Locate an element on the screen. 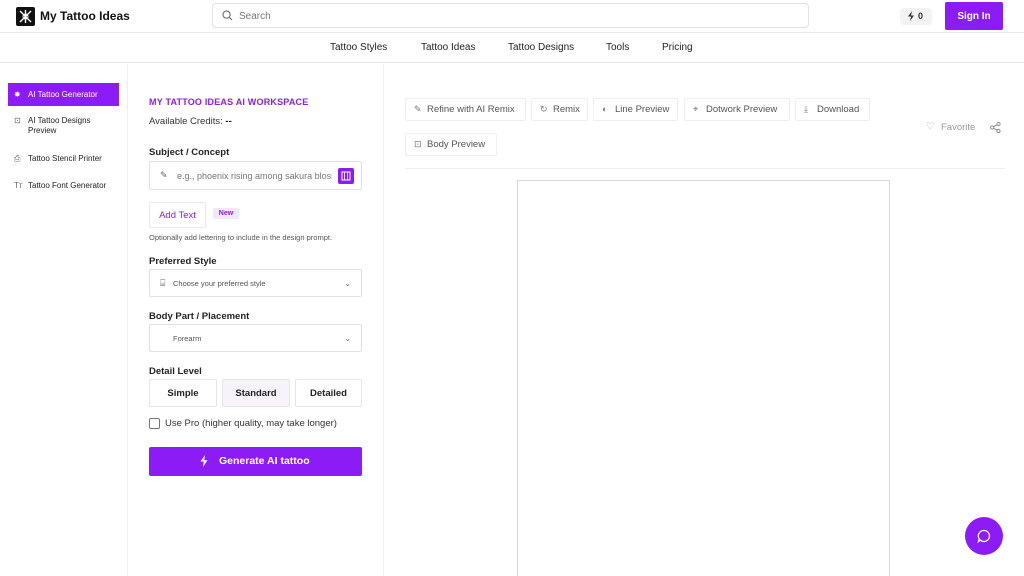  printer-icon: ⎙ is located at coordinates (17, 158).